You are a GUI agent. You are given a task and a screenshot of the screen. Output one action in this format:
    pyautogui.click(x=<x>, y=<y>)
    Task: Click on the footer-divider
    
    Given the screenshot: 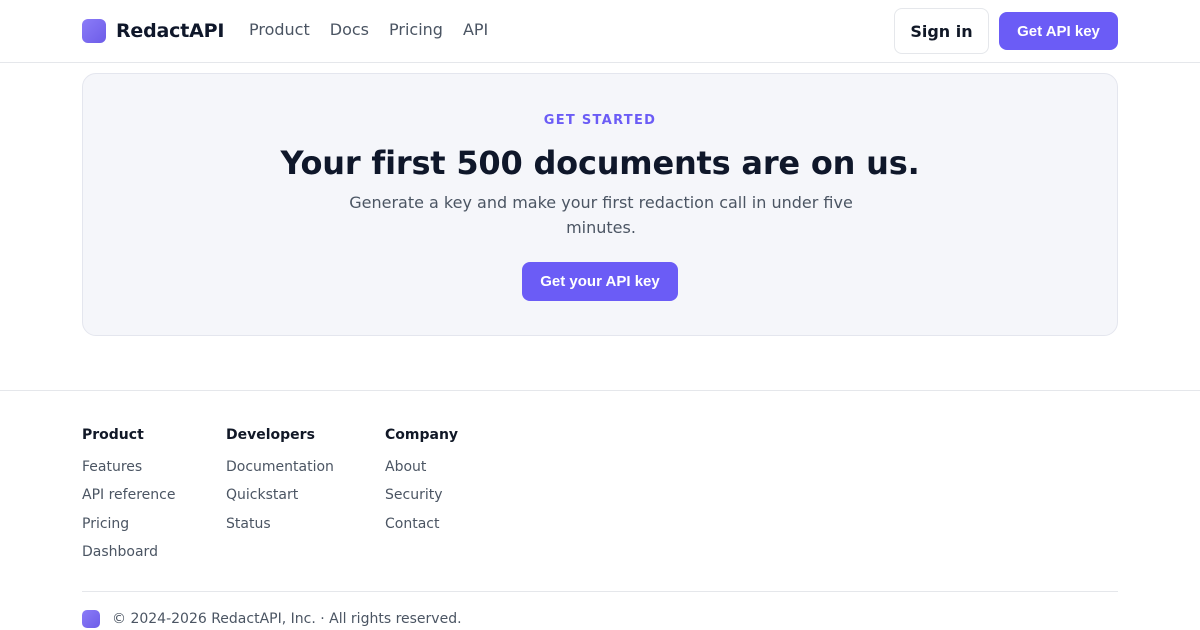 What is the action you would take?
    pyautogui.click(x=600, y=390)
    